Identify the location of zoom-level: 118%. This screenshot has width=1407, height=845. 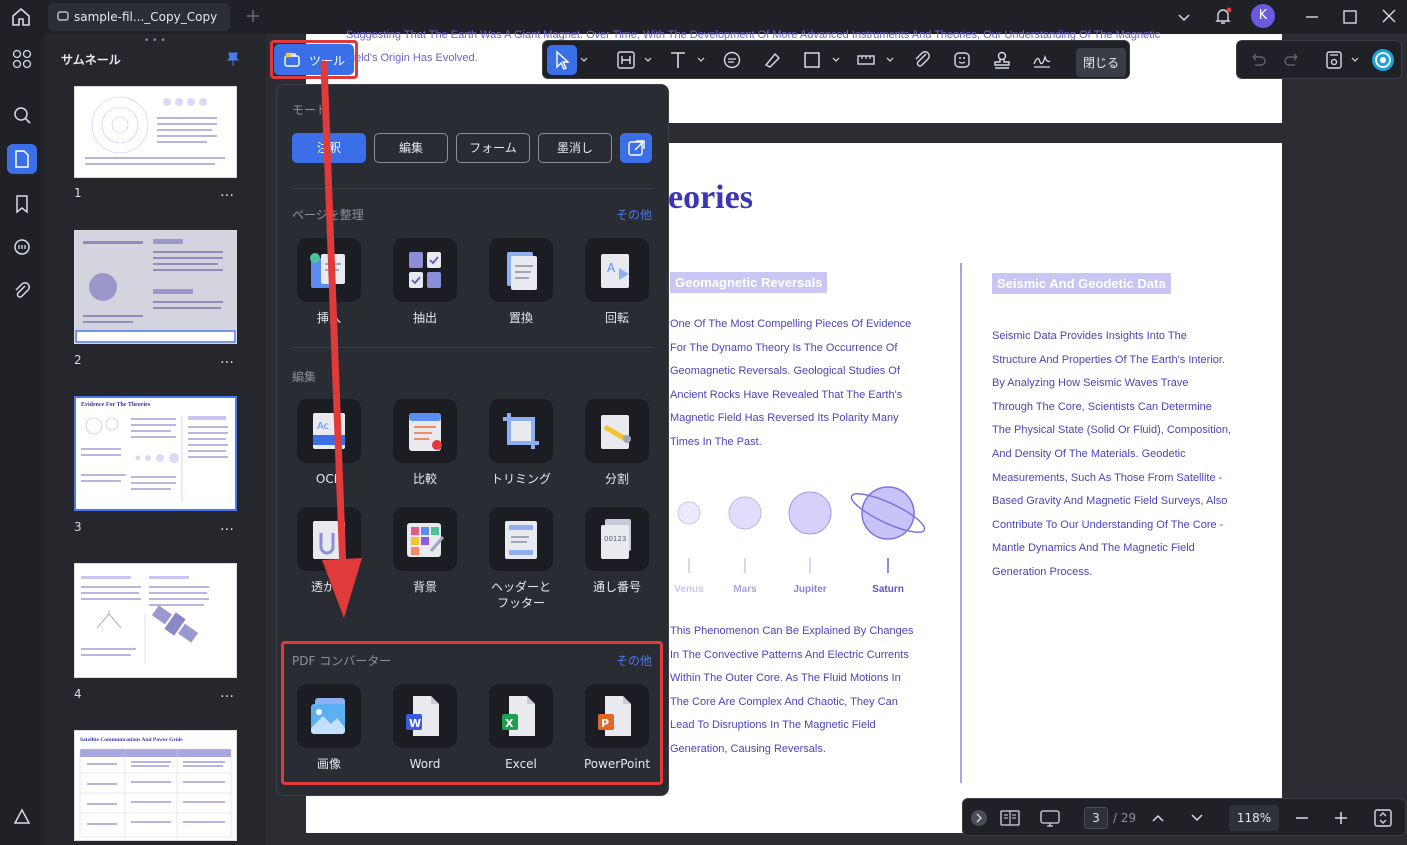
(1254, 818).